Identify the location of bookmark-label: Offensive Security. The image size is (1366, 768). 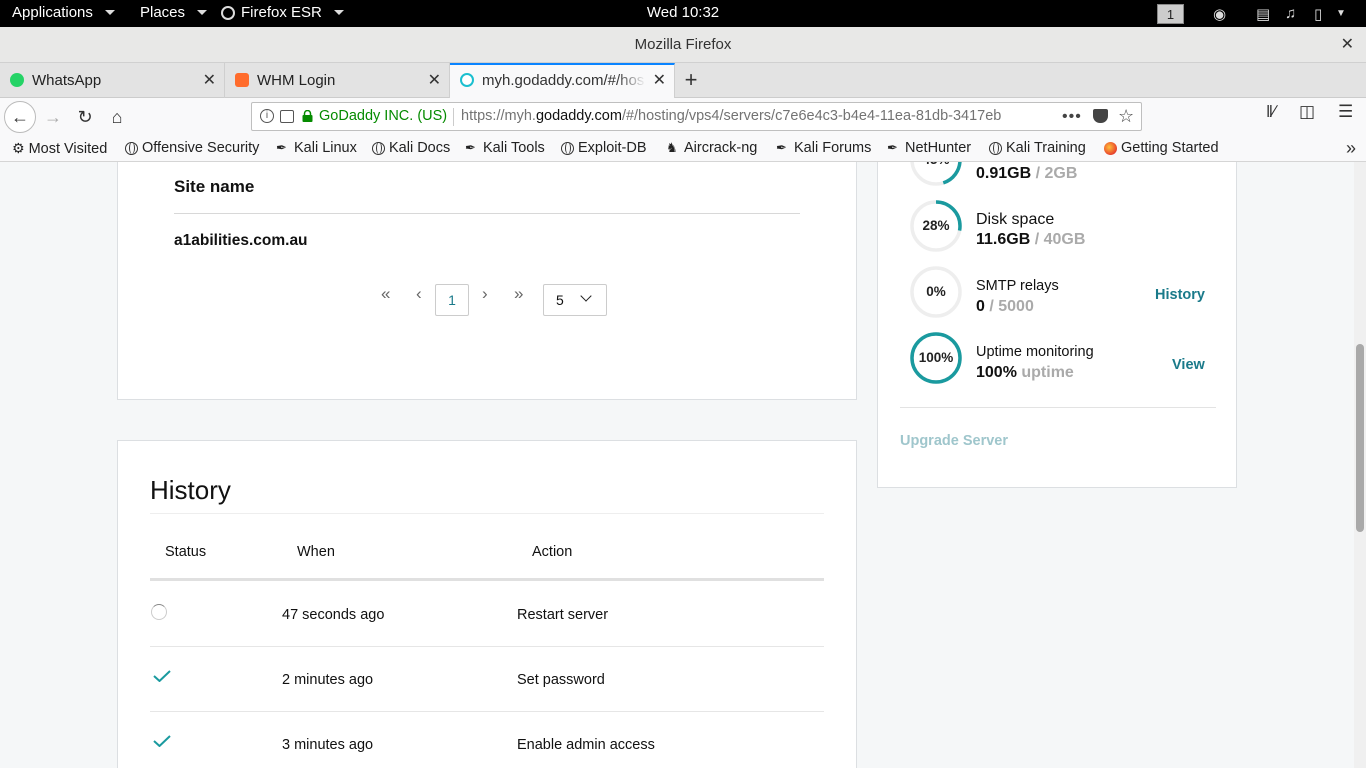
(201, 148).